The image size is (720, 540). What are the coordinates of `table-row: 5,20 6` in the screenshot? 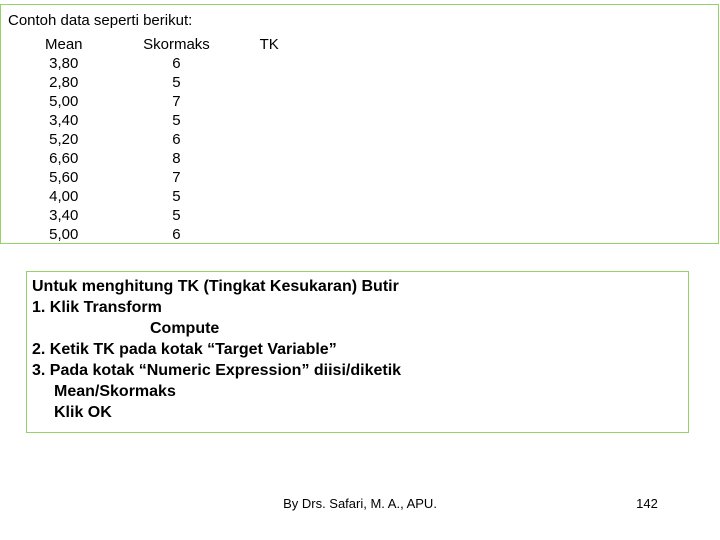 It's located at (359, 139).